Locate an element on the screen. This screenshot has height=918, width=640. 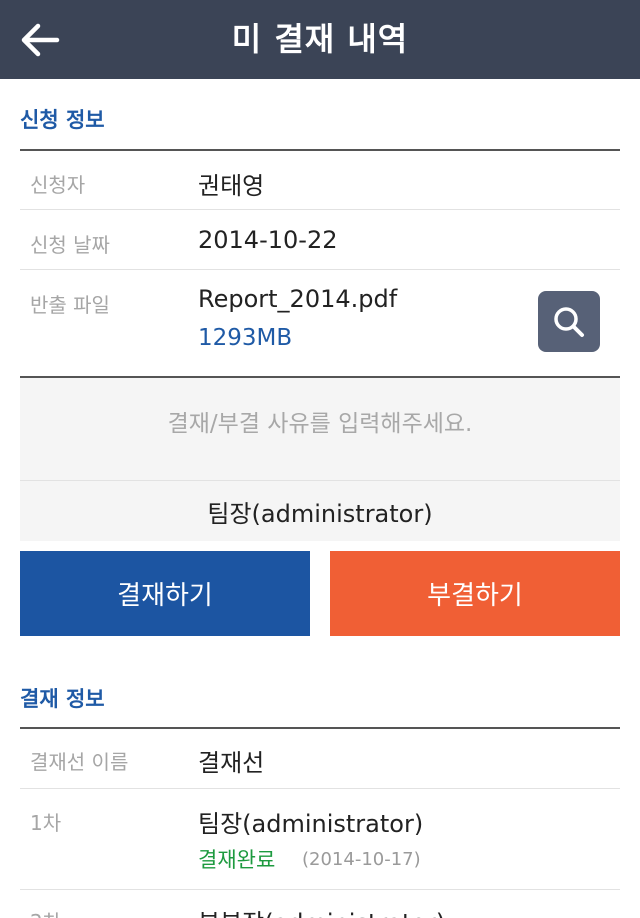
back-button is located at coordinates (40, 40).